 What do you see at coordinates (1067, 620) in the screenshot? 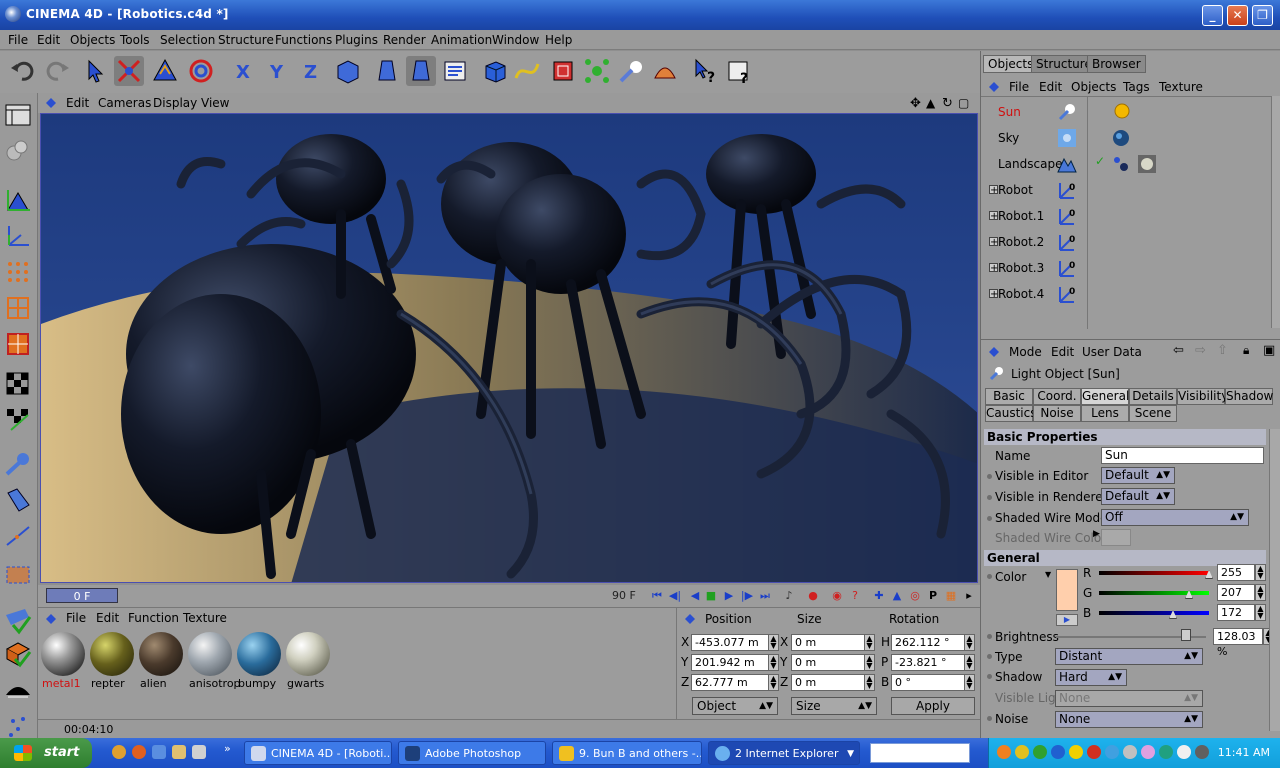
I see `color-picker-button: ▶` at bounding box center [1067, 620].